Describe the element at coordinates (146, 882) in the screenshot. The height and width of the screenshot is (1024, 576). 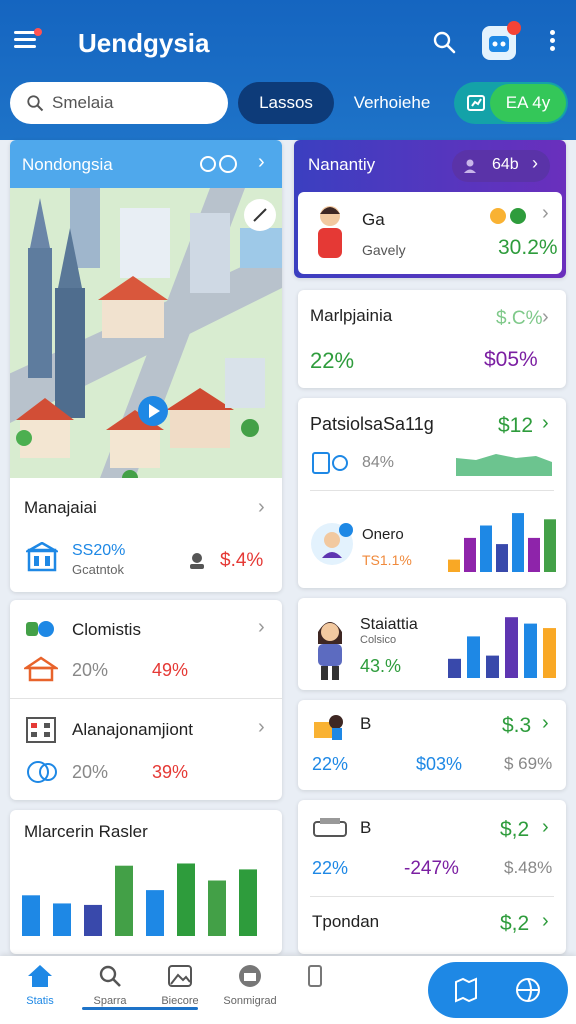
I see `bar-chart-card: Mlarcerin Rasler` at that location.